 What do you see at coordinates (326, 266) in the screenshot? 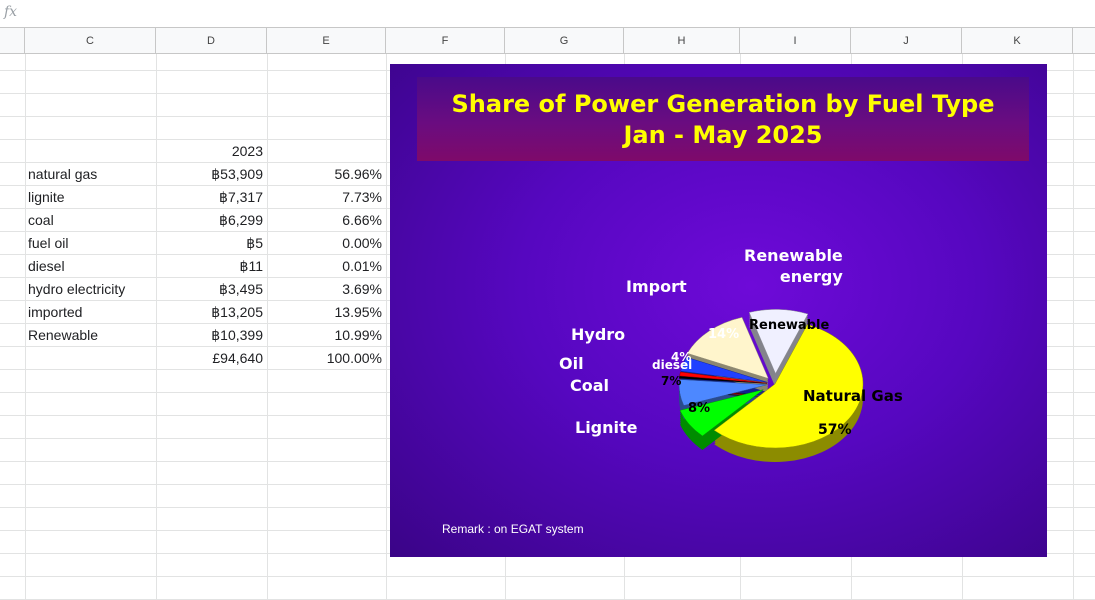
I see `cell-fuel-share: 0.01%` at bounding box center [326, 266].